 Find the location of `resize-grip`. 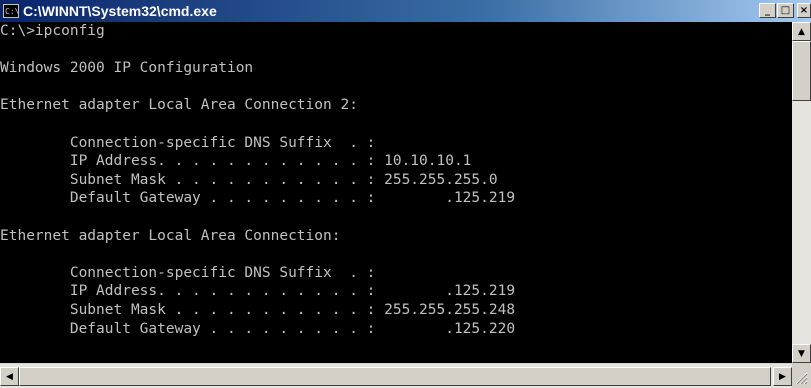

resize-grip is located at coordinates (801, 375).